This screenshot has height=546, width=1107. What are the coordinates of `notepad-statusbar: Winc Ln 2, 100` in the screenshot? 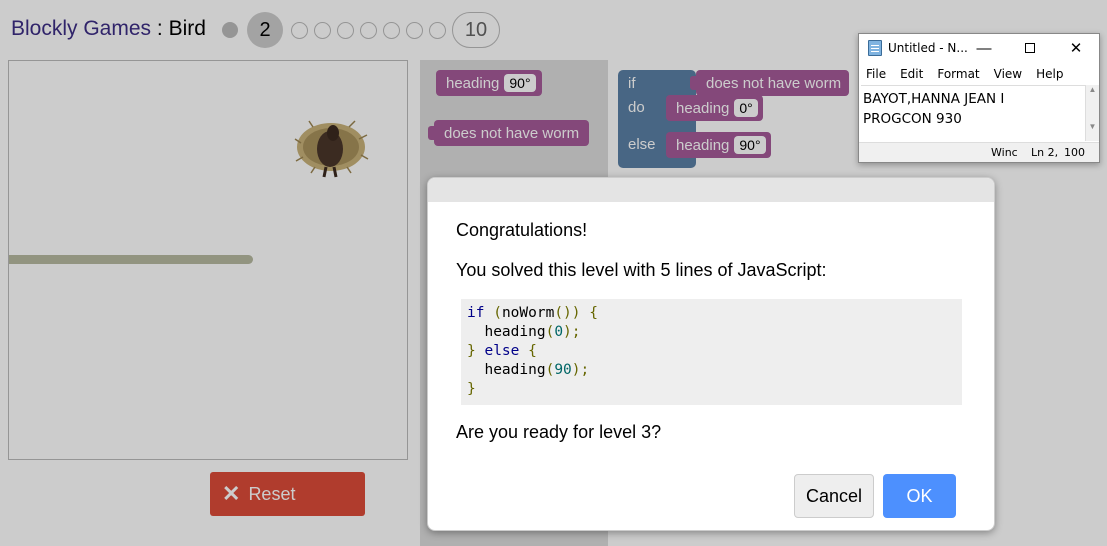 It's located at (979, 152).